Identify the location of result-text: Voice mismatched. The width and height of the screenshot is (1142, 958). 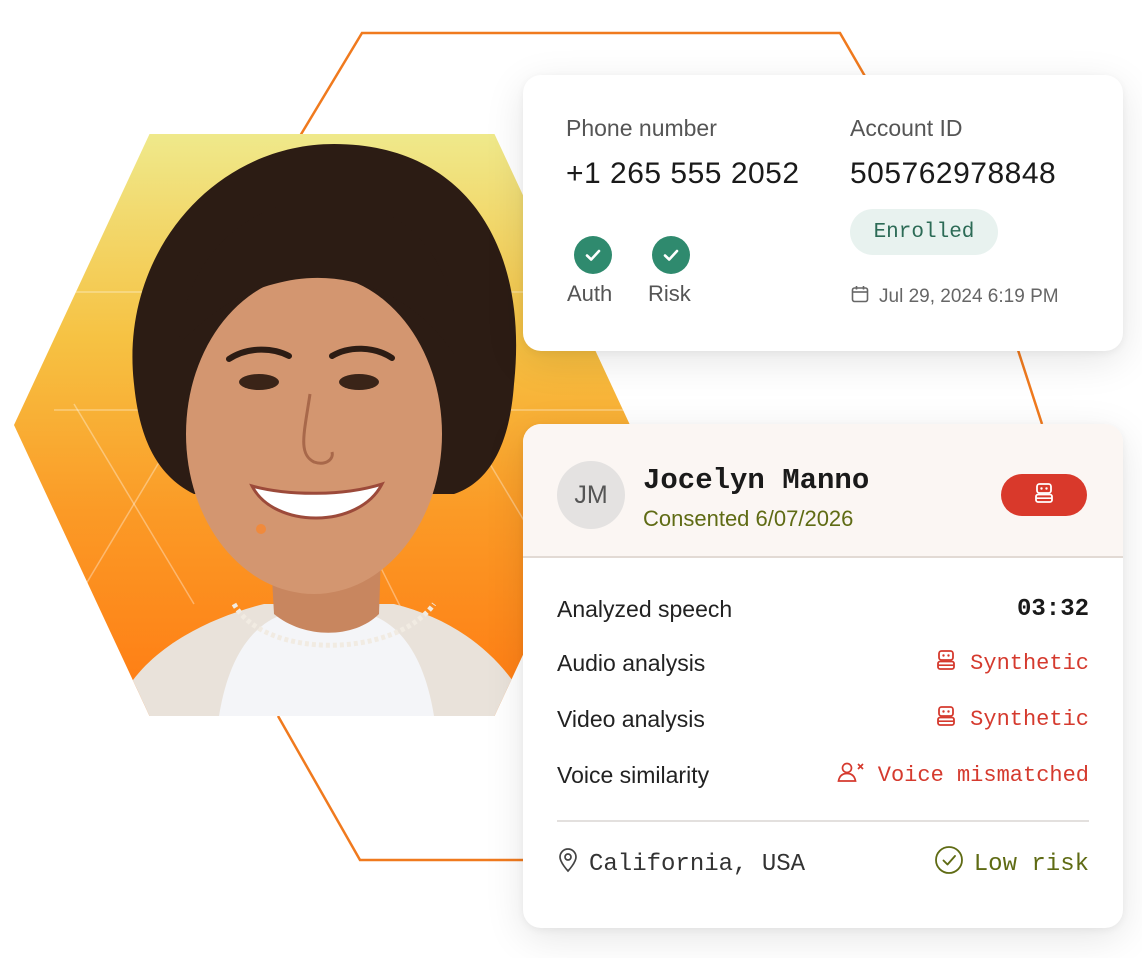
(983, 775).